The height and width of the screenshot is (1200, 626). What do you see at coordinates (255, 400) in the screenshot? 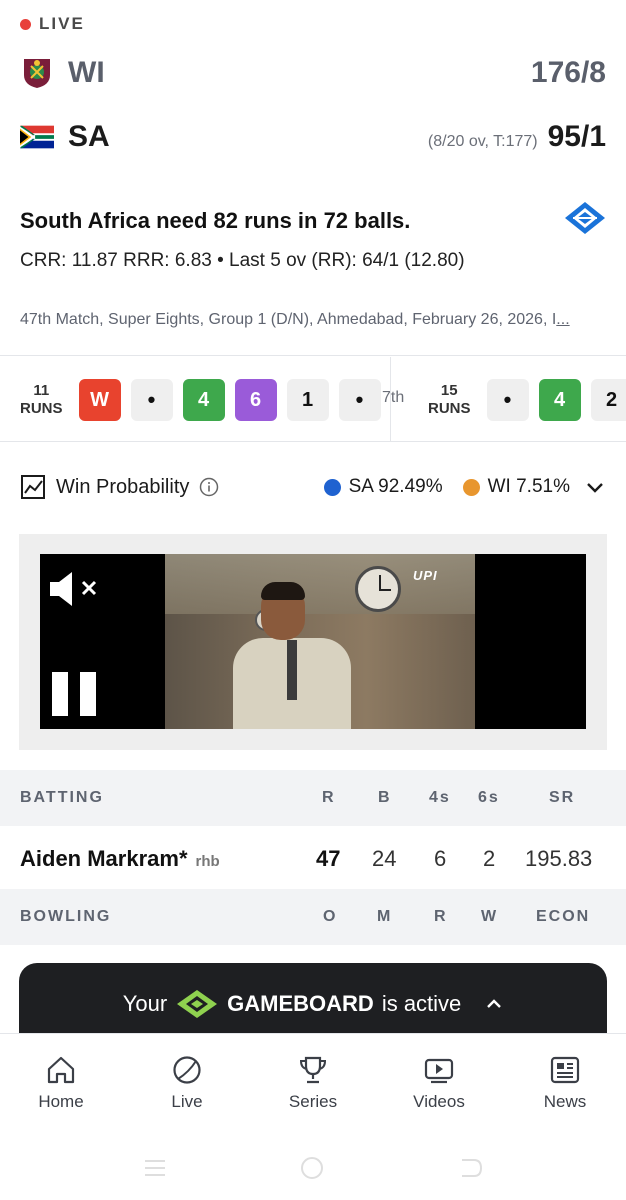
I see `ball-six: 6` at bounding box center [255, 400].